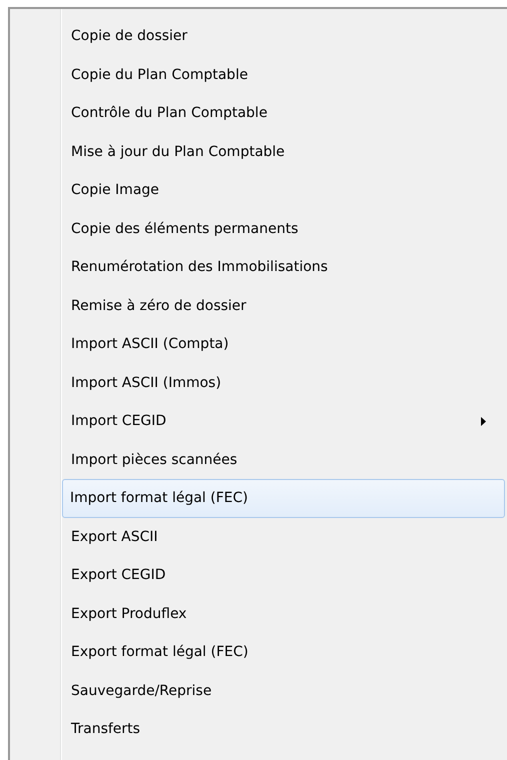 This screenshot has height=760, width=507. I want to click on menu-item: Remise à zéro de dossier, so click(258, 305).